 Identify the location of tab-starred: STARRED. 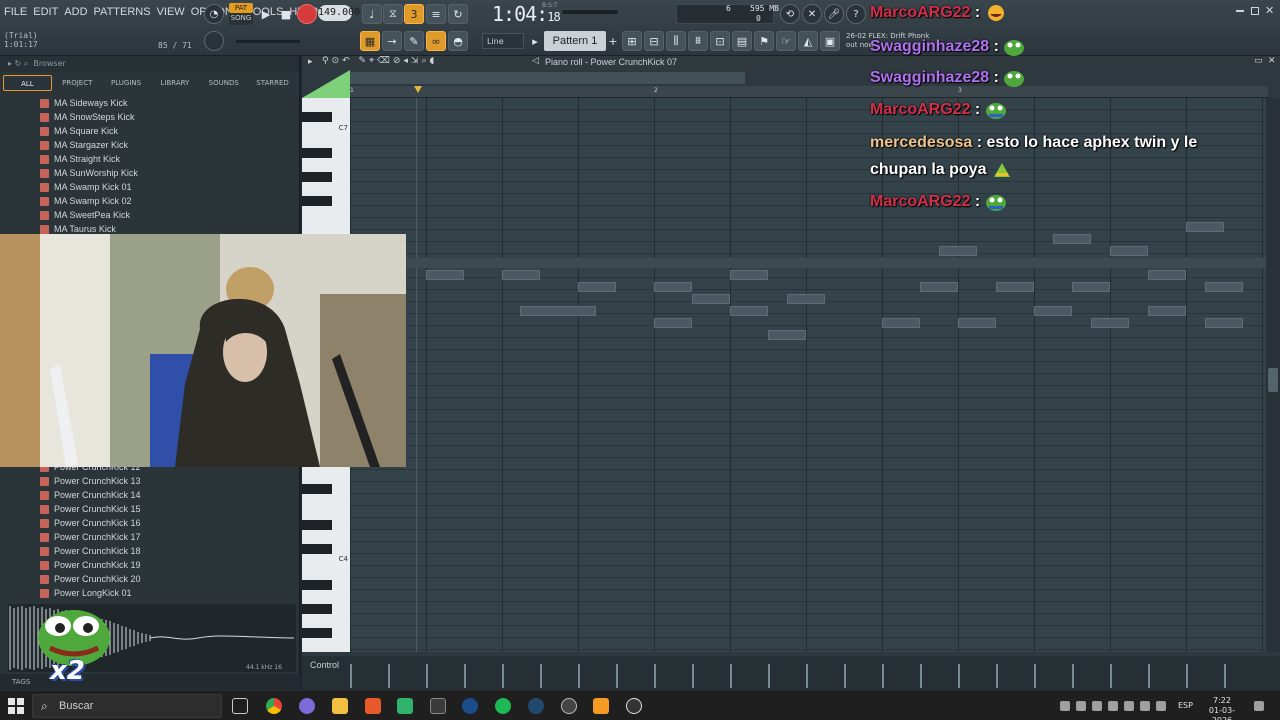
(272, 83).